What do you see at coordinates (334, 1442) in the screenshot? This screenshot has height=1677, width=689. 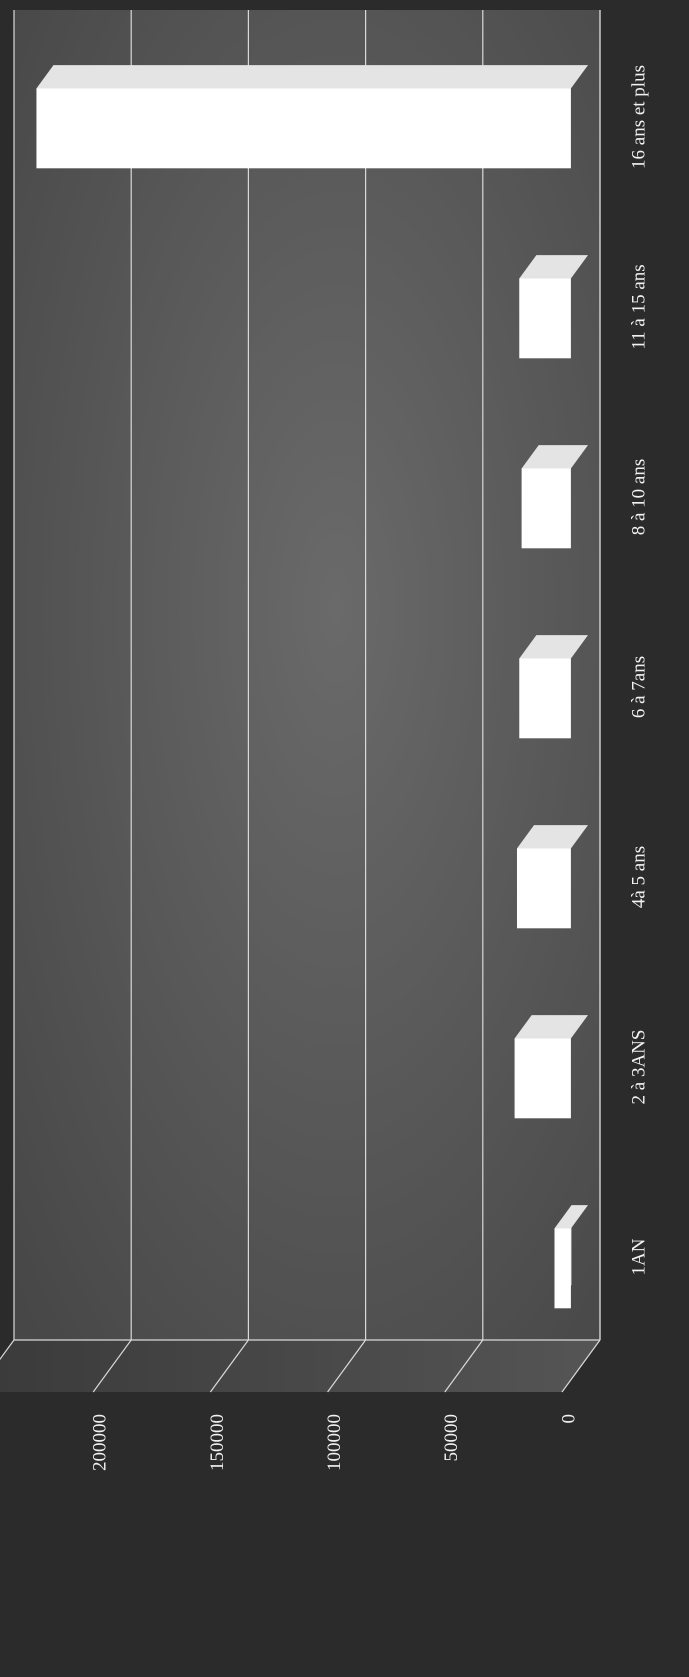 I see `value-tick-label: 100000` at bounding box center [334, 1442].